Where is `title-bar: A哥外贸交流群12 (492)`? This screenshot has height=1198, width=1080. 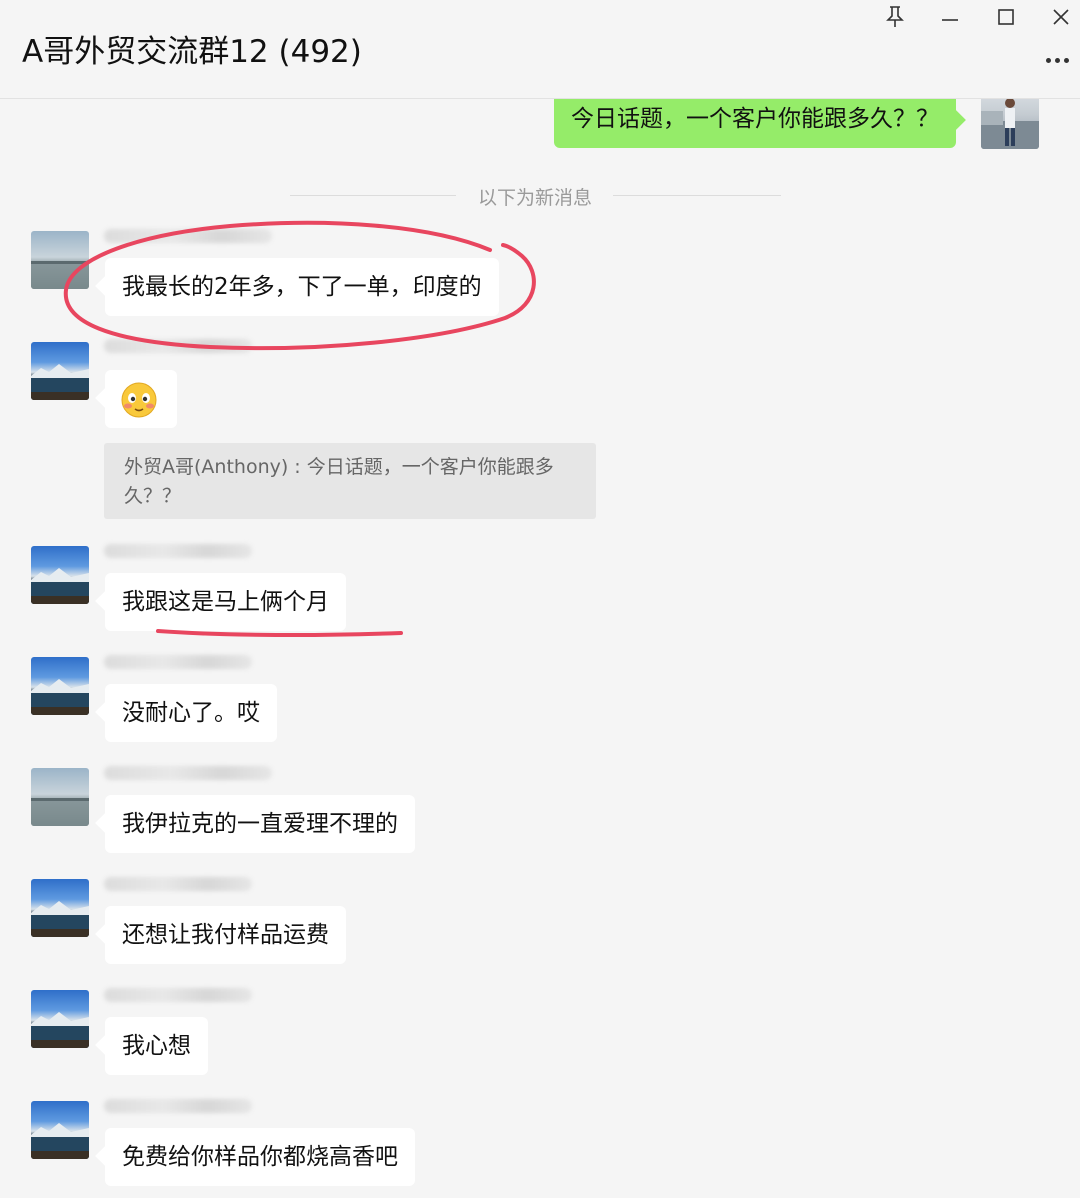
title-bar: A哥外贸交流群12 (492) is located at coordinates (540, 49).